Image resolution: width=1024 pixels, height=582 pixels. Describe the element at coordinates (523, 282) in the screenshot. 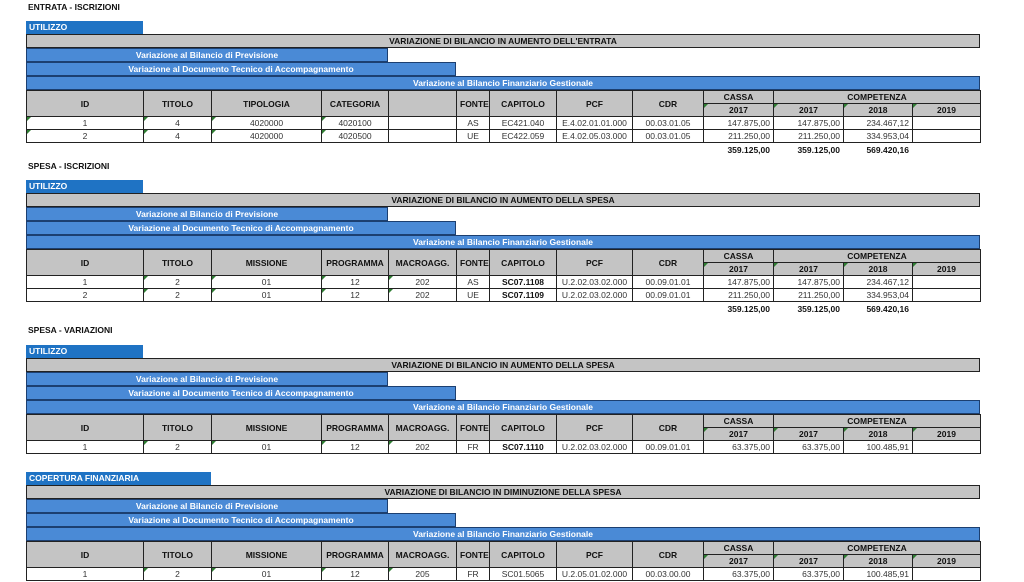

I see `table-cell: SC07.1108` at that location.